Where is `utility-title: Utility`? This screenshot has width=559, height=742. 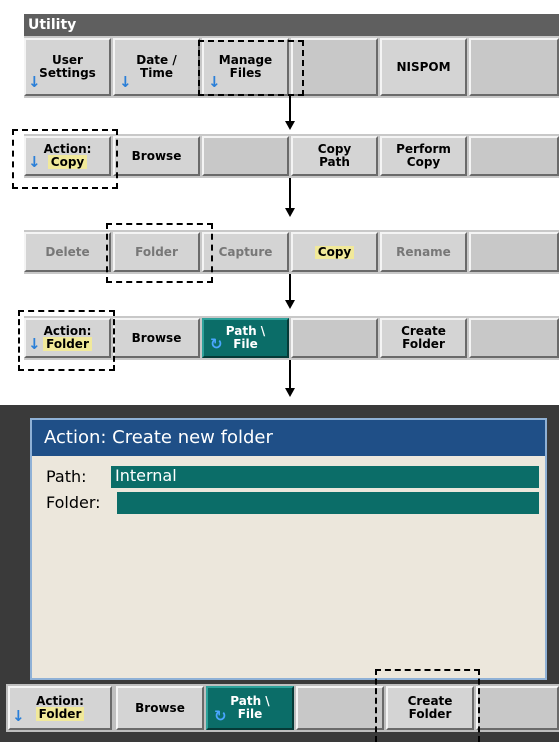 utility-title: Utility is located at coordinates (52, 25).